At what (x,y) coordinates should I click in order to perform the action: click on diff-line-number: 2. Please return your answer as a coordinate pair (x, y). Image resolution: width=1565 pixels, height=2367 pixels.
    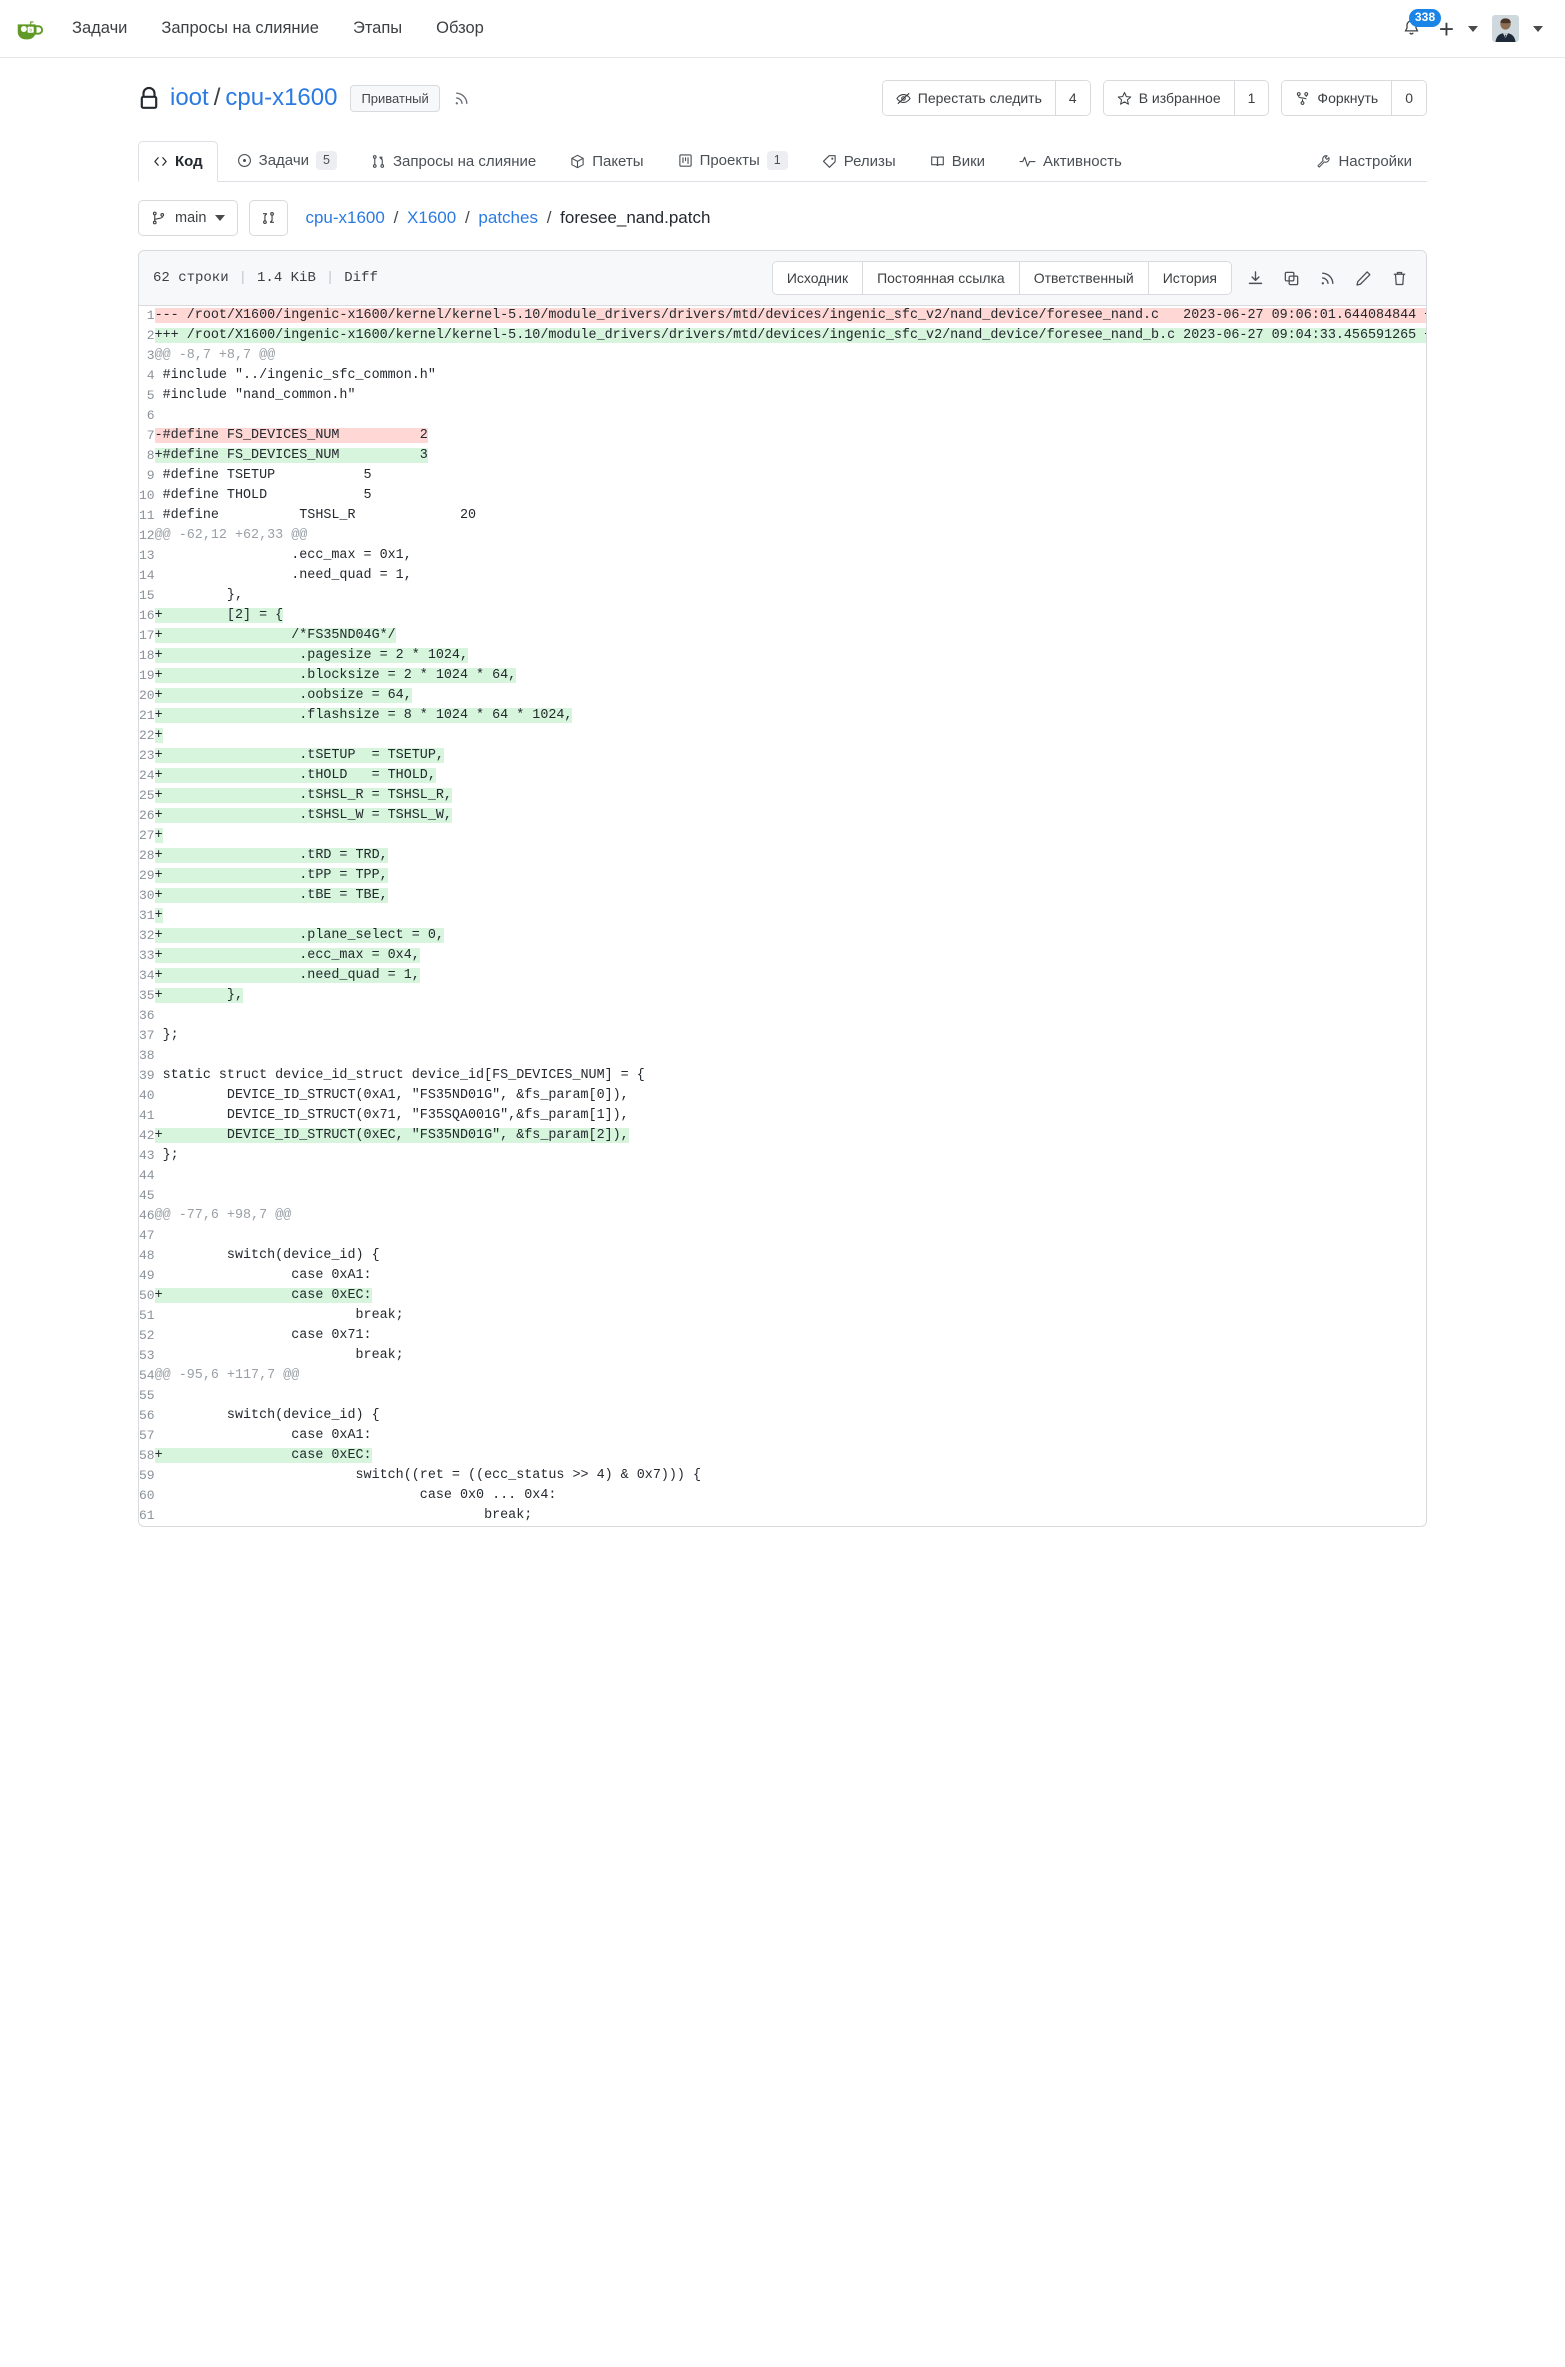
    Looking at the image, I should click on (147, 336).